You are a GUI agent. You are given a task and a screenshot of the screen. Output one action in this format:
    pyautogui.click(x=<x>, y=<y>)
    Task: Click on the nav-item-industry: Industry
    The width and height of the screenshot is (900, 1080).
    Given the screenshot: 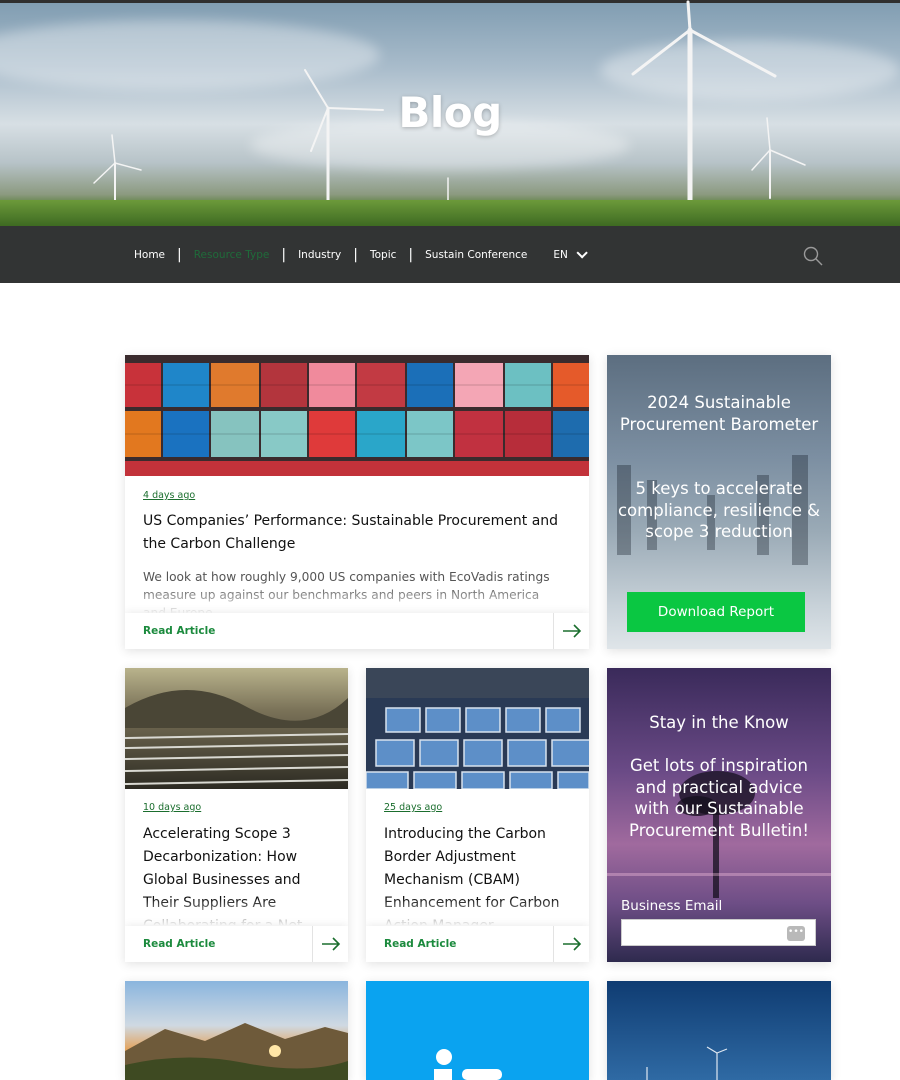 What is the action you would take?
    pyautogui.click(x=319, y=255)
    